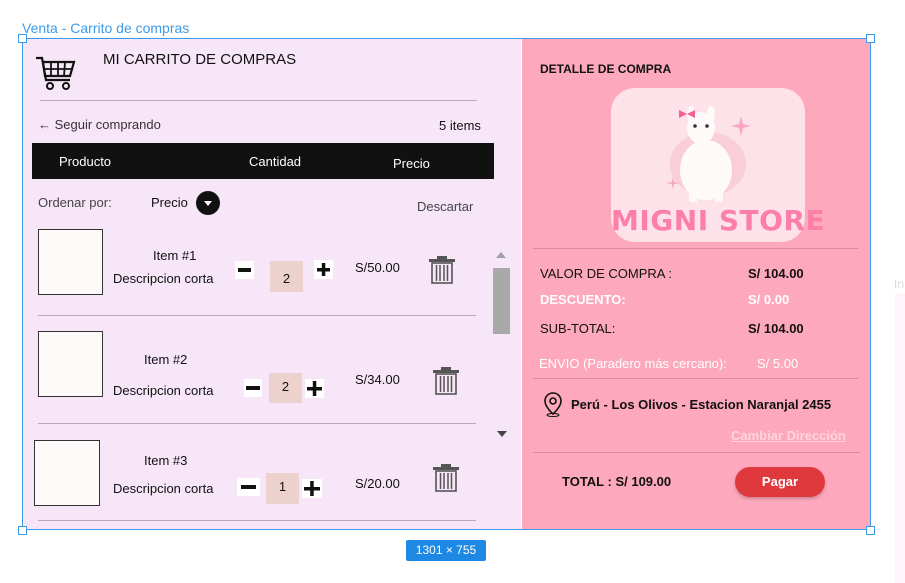  I want to click on frame-label: Venta - Carrito de compras, so click(105, 28).